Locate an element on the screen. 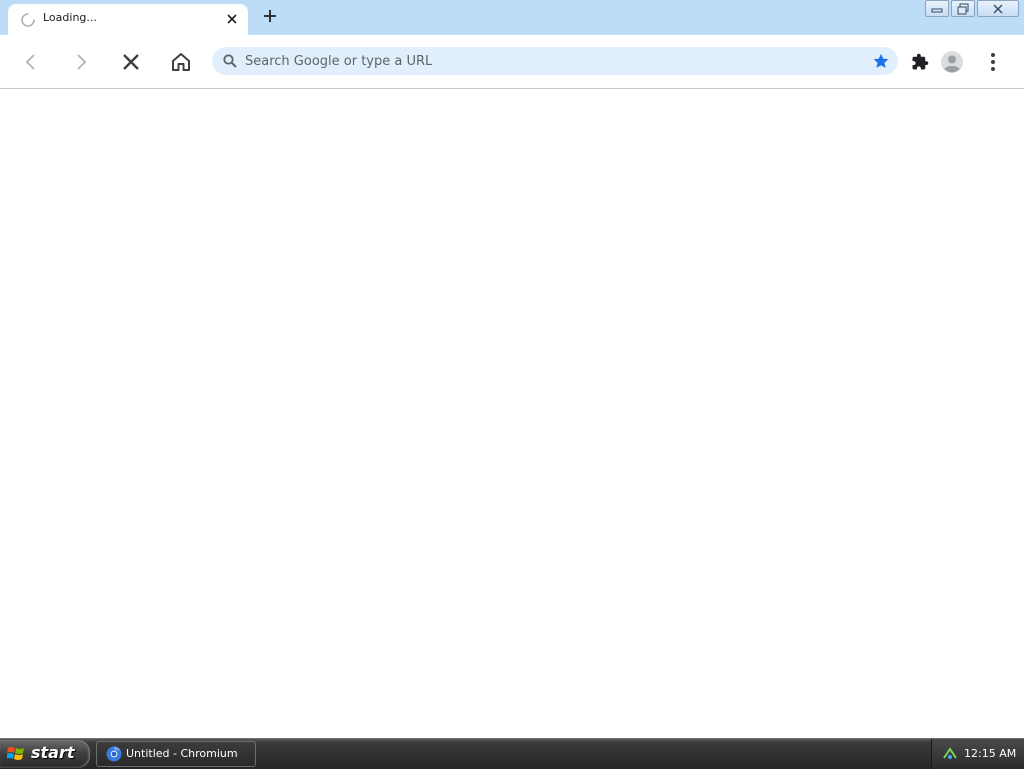 The image size is (1024, 769). minimize-icon is located at coordinates (937, 10).